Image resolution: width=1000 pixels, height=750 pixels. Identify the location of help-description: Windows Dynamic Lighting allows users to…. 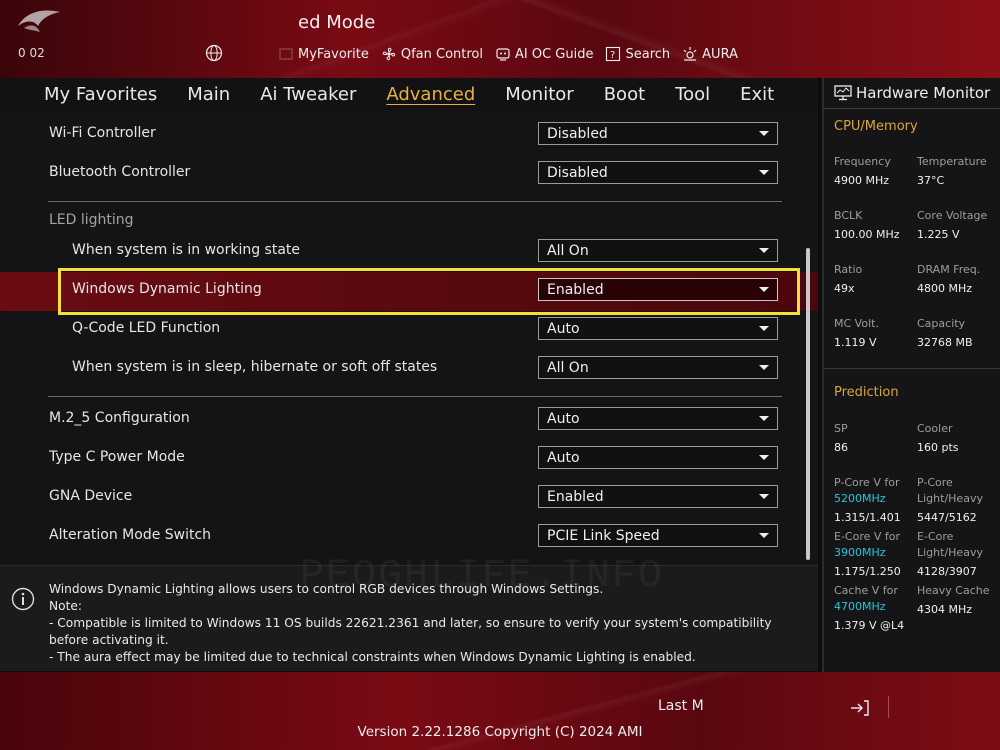
(429, 623).